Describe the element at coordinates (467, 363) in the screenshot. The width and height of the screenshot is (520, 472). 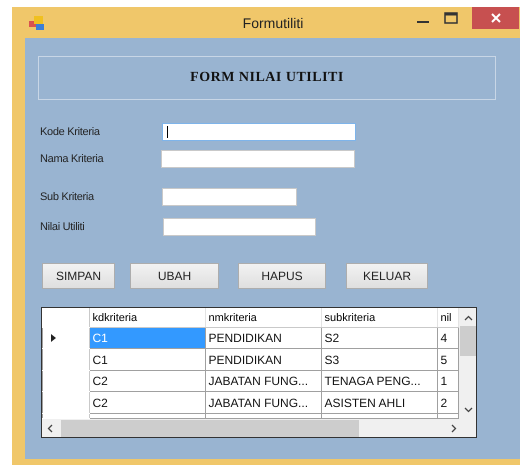
I see `vertical-scrollbar` at that location.